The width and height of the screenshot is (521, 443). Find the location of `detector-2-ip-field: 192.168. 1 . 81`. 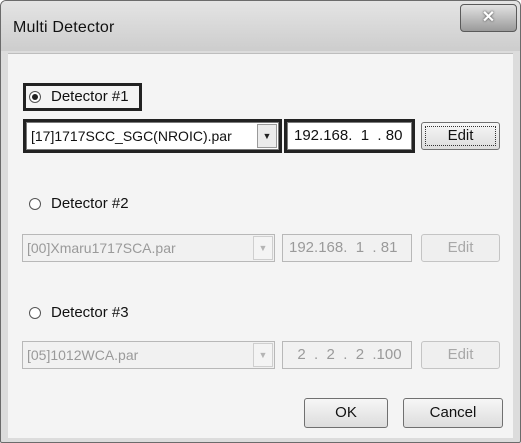

detector-2-ip-field: 192.168. 1 . 81 is located at coordinates (347, 248).